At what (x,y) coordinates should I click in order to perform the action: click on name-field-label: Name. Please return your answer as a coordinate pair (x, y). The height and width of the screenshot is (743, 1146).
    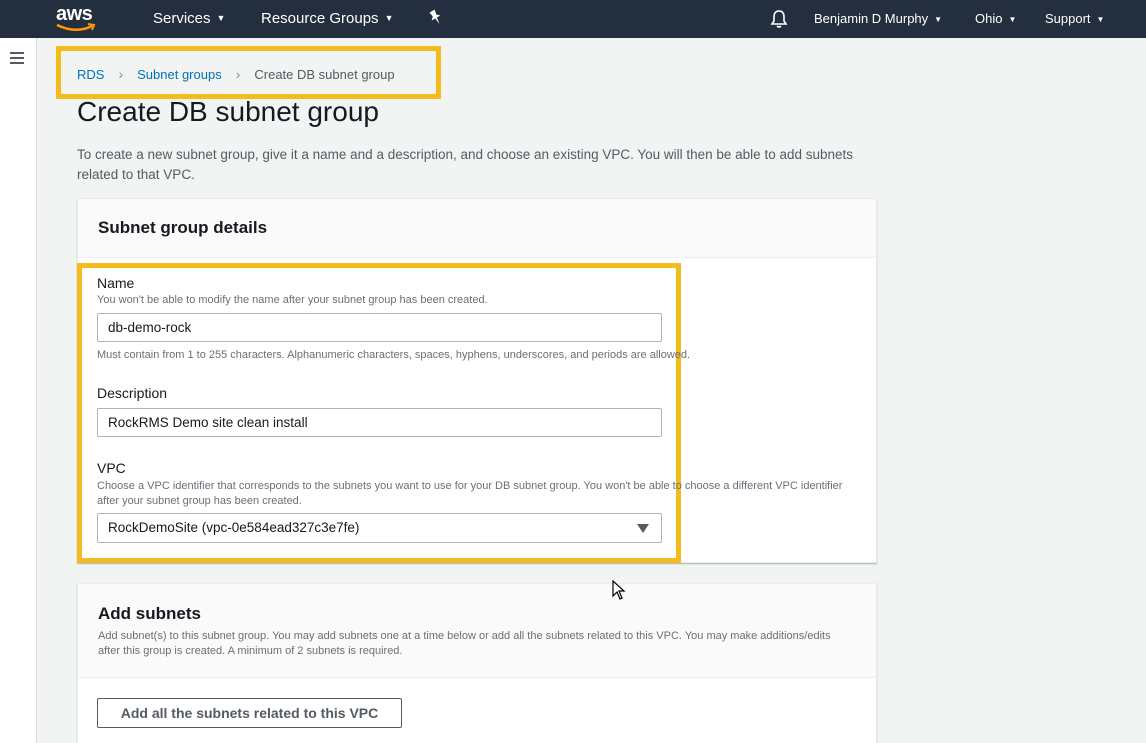
    Looking at the image, I should click on (116, 283).